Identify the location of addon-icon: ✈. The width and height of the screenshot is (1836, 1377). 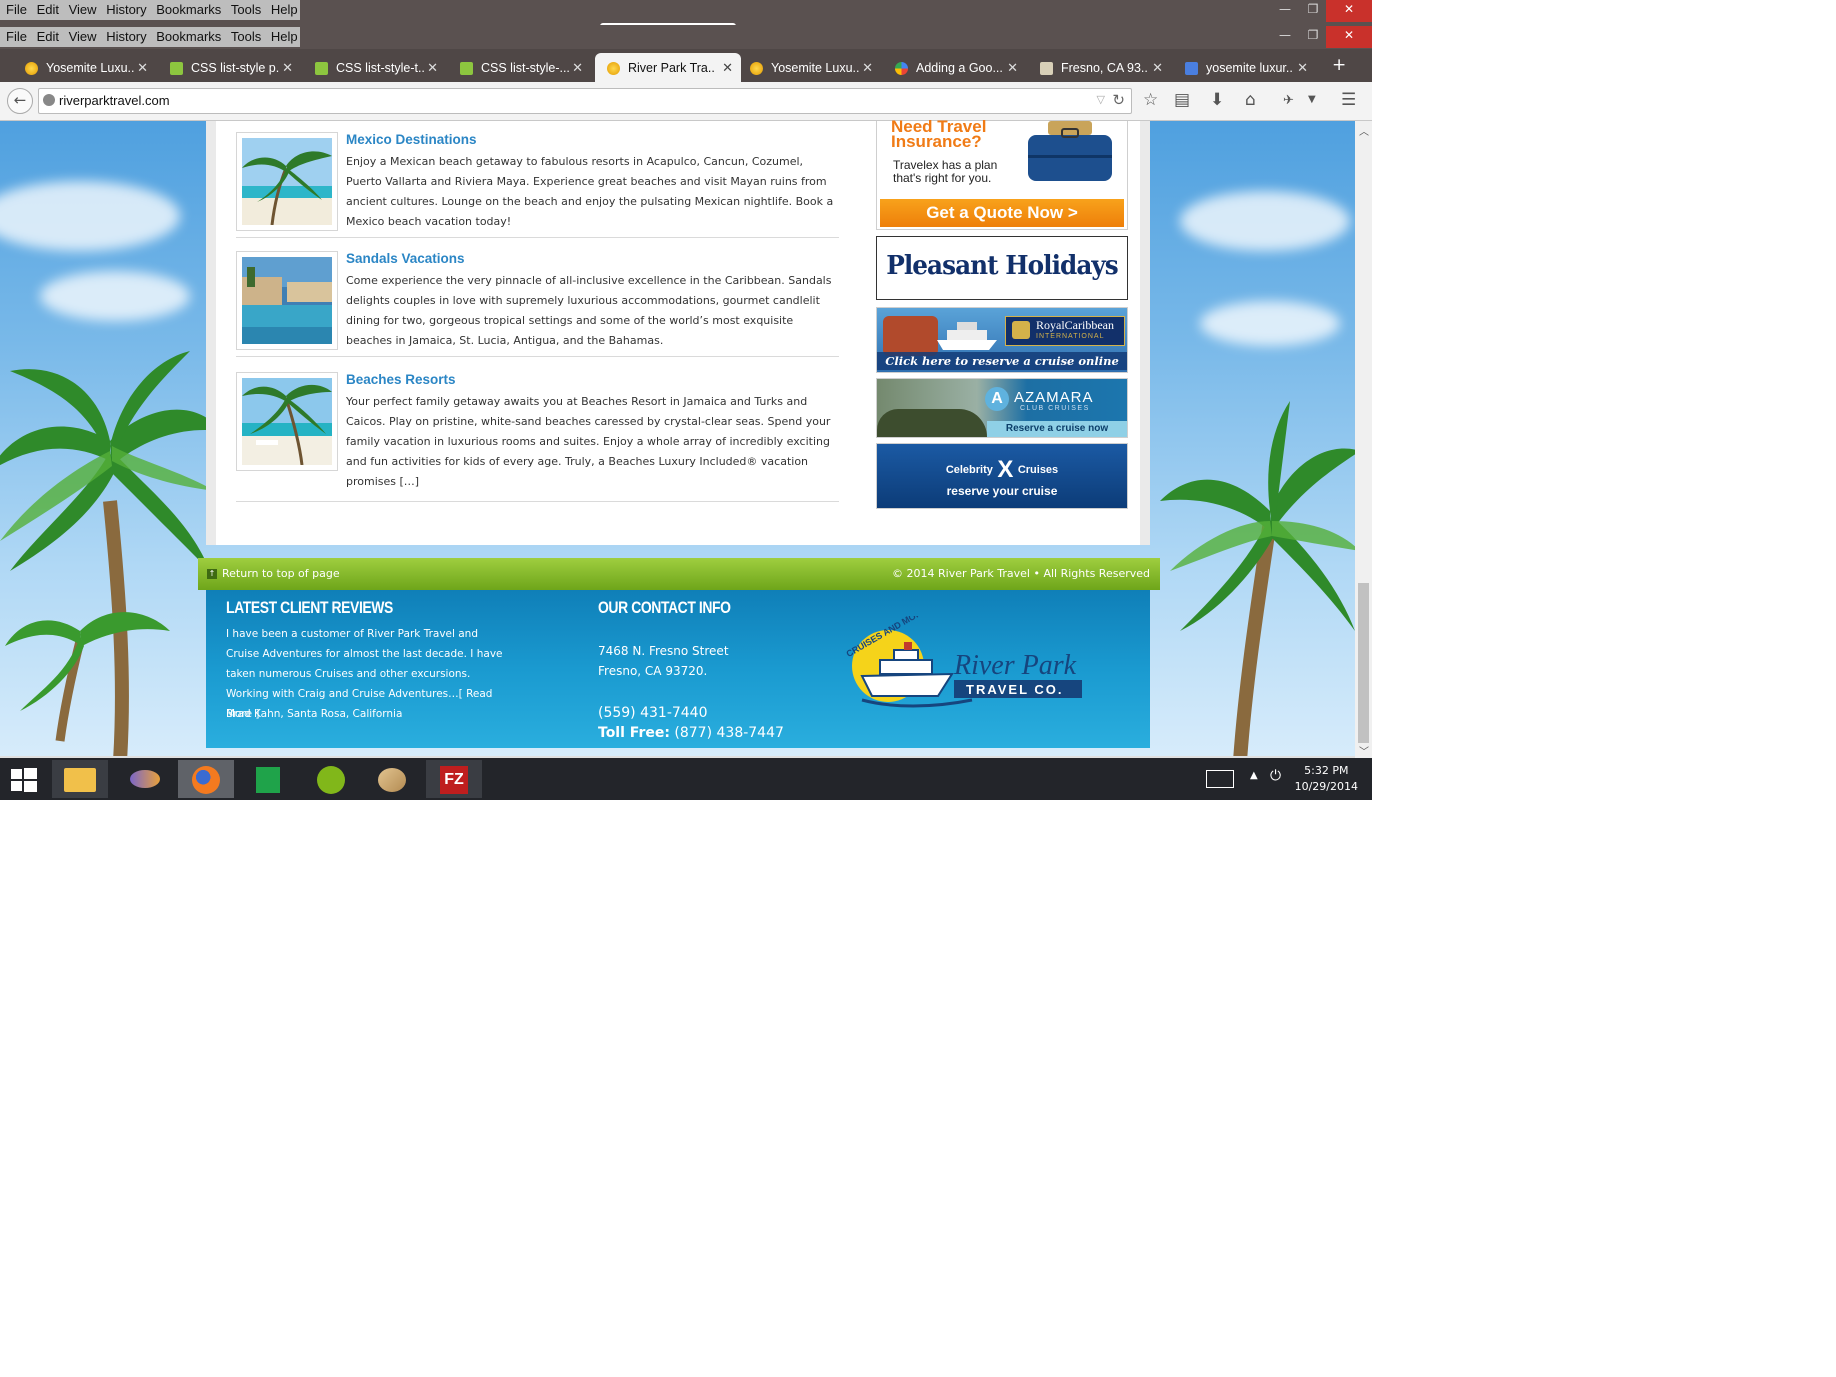
(1288, 100).